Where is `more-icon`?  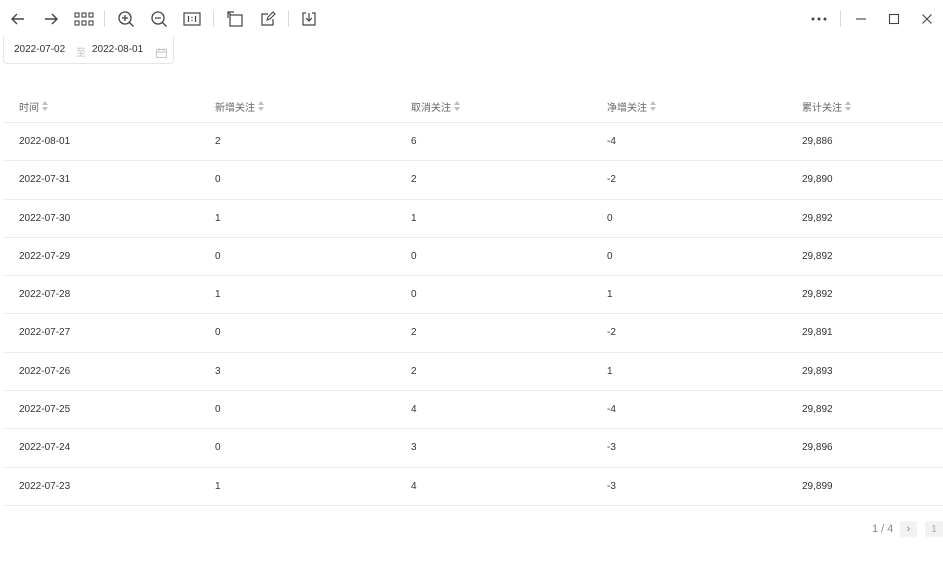 more-icon is located at coordinates (819, 19).